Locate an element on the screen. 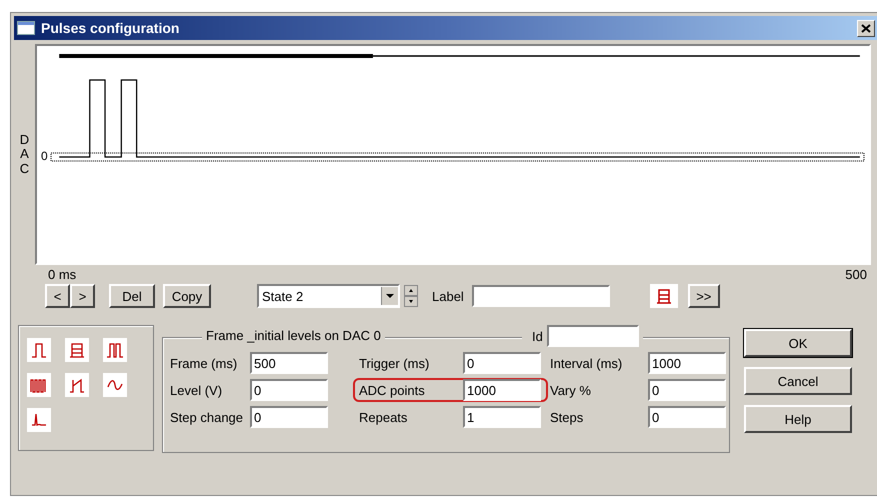 The height and width of the screenshot is (499, 877). dropdown-arrow-icon is located at coordinates (389, 296).